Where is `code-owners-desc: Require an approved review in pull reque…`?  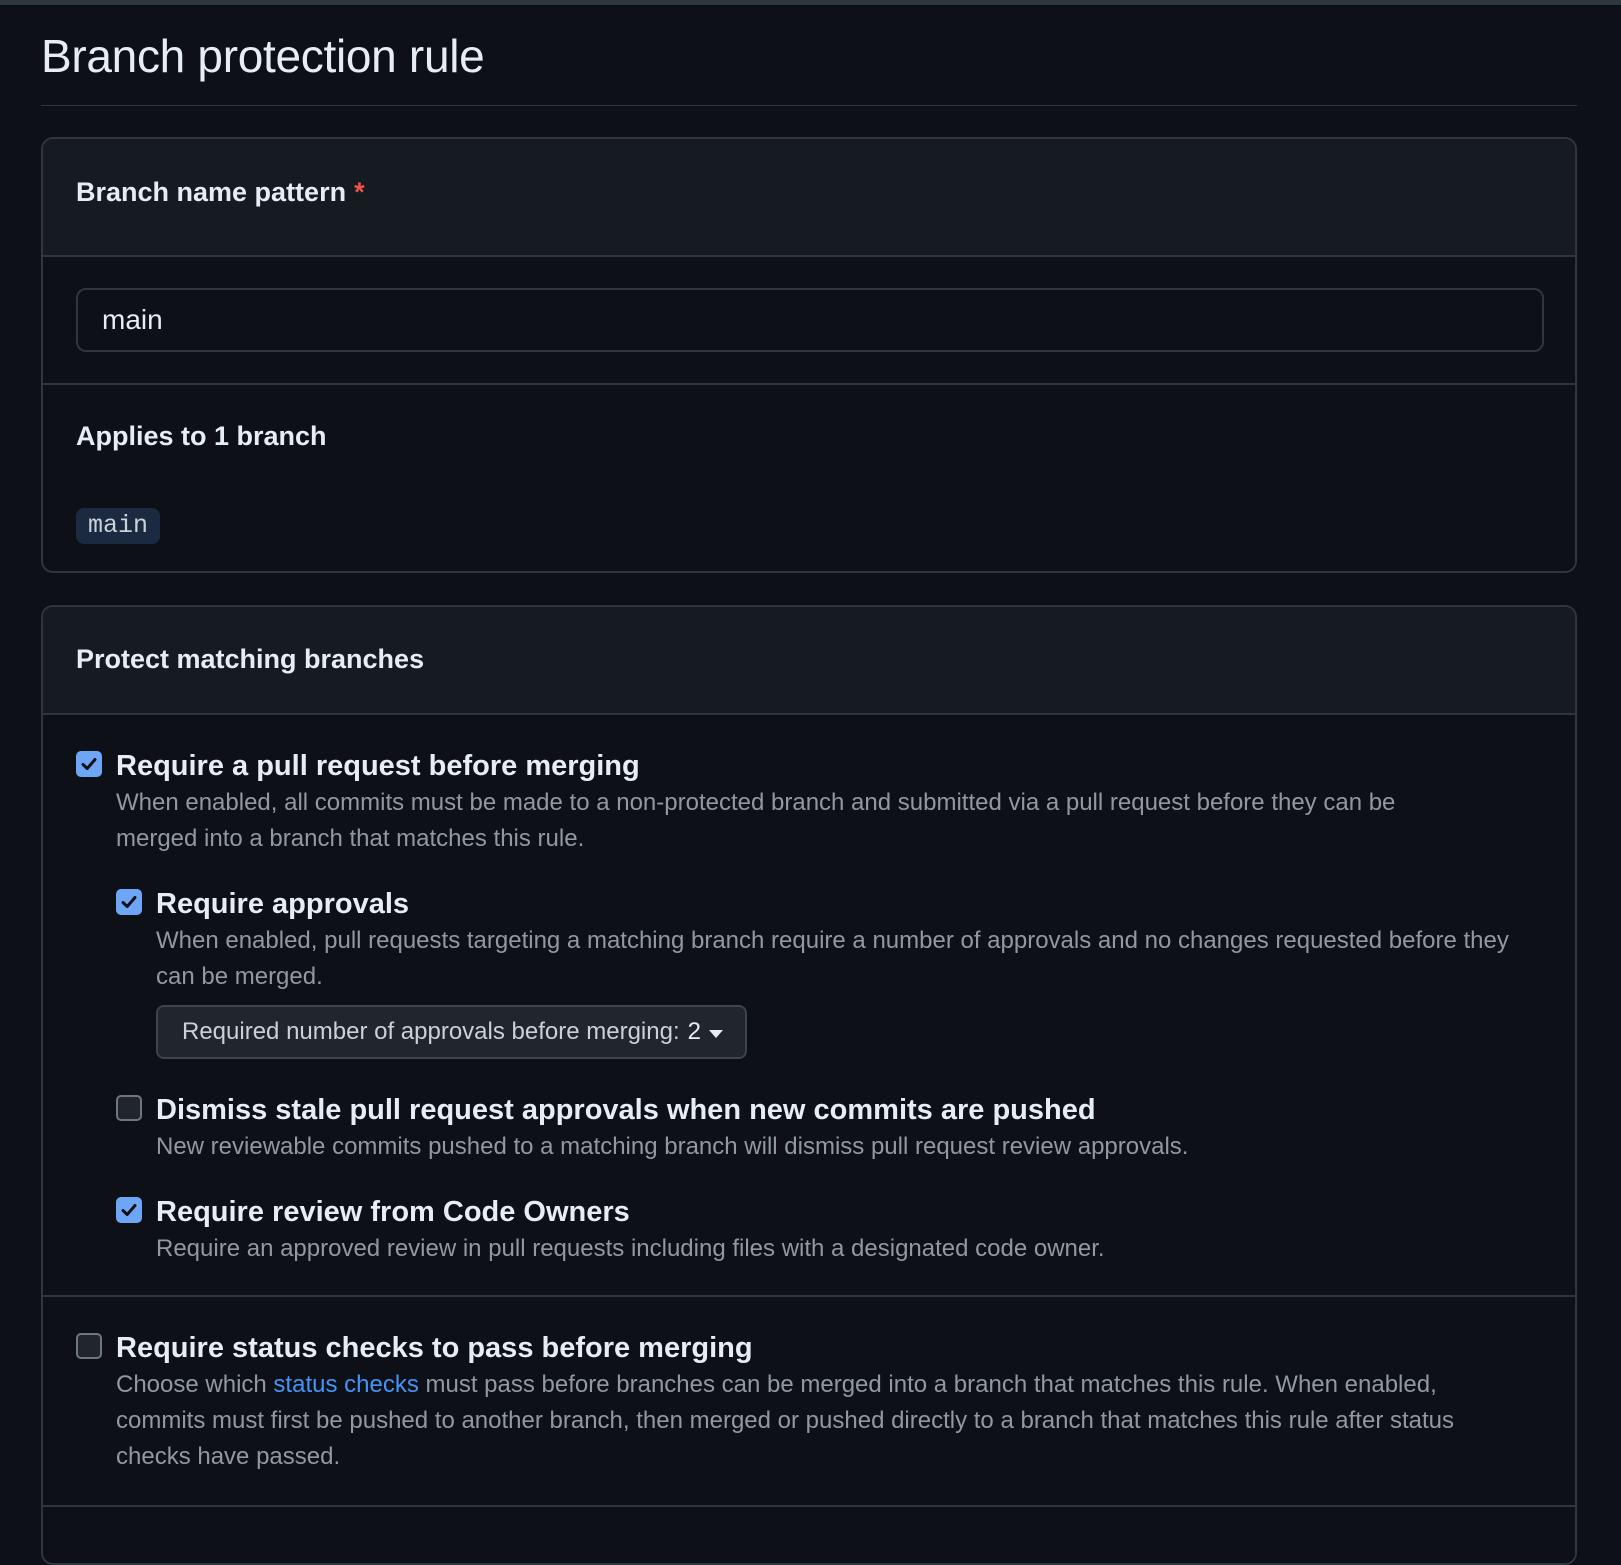 code-owners-desc: Require an approved review in pull reque… is located at coordinates (630, 1248).